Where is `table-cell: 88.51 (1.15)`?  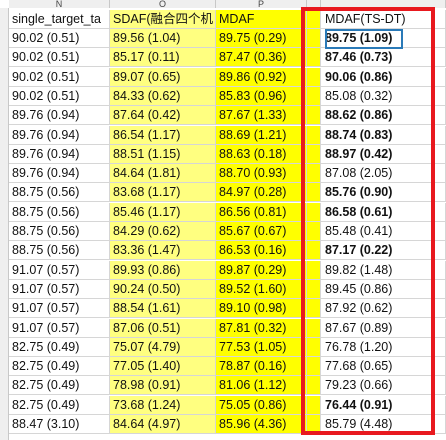 table-cell: 88.51 (1.15) is located at coordinates (163, 154).